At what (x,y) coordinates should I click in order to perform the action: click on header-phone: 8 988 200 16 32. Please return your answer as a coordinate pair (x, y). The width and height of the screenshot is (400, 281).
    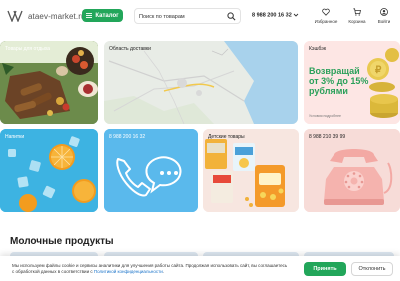
    Looking at the image, I should click on (275, 15).